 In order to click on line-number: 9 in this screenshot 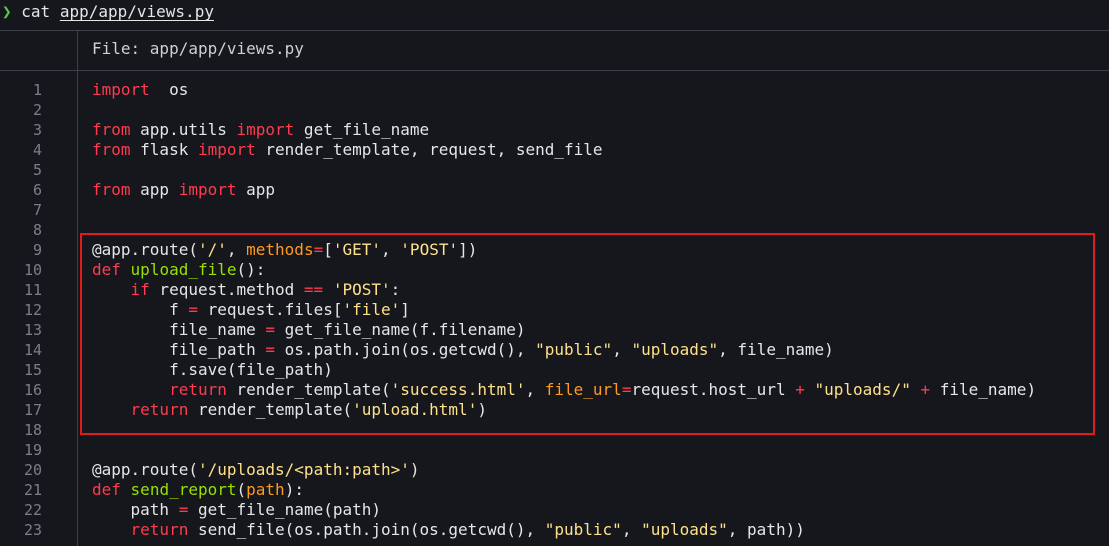, I will do `click(37, 250)`.